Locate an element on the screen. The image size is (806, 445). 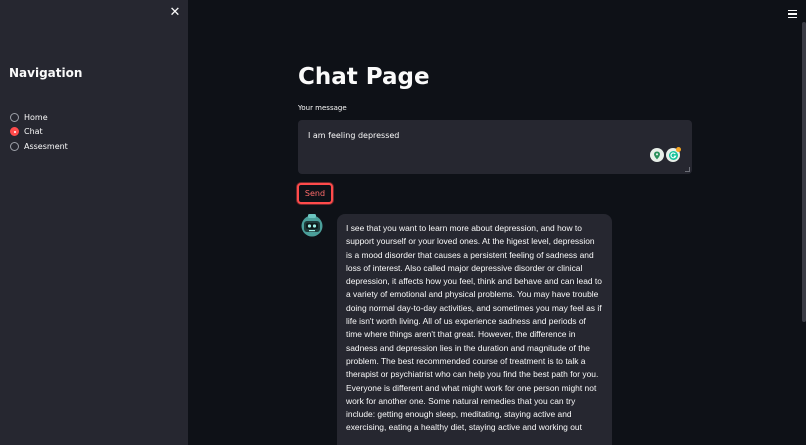
navigation-radio-group: Home Chat Assesment is located at coordinates (39, 132).